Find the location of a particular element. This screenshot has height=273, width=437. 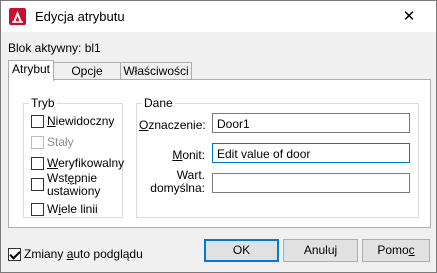

prompt-label: Monit: is located at coordinates (188, 155).